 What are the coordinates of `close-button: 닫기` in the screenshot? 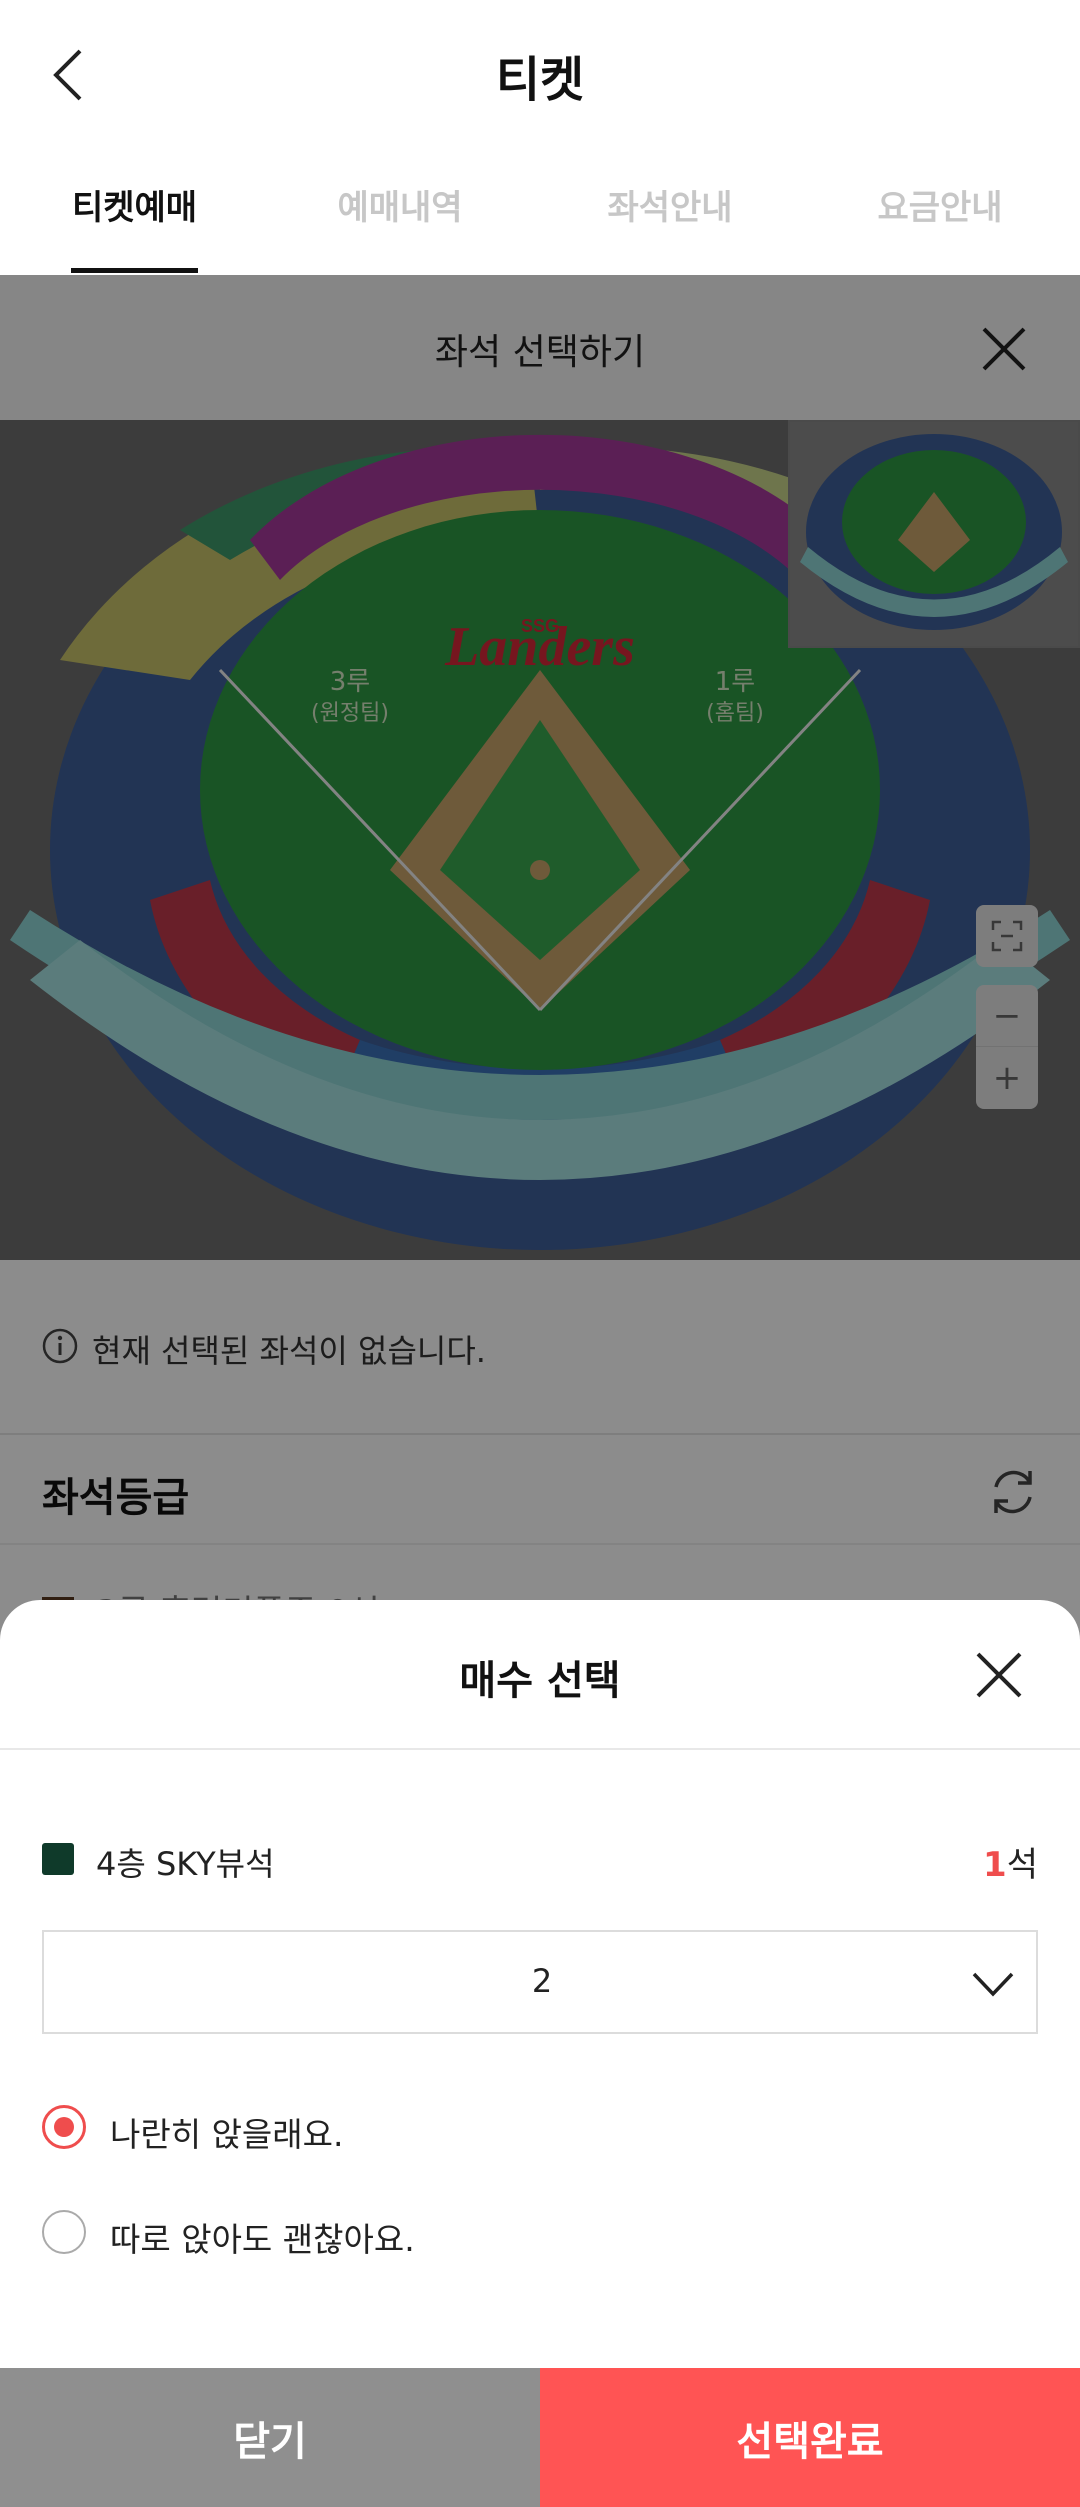 It's located at (270, 2437).